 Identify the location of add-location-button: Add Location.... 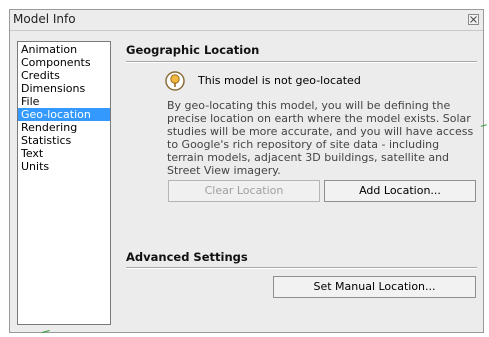
(400, 191).